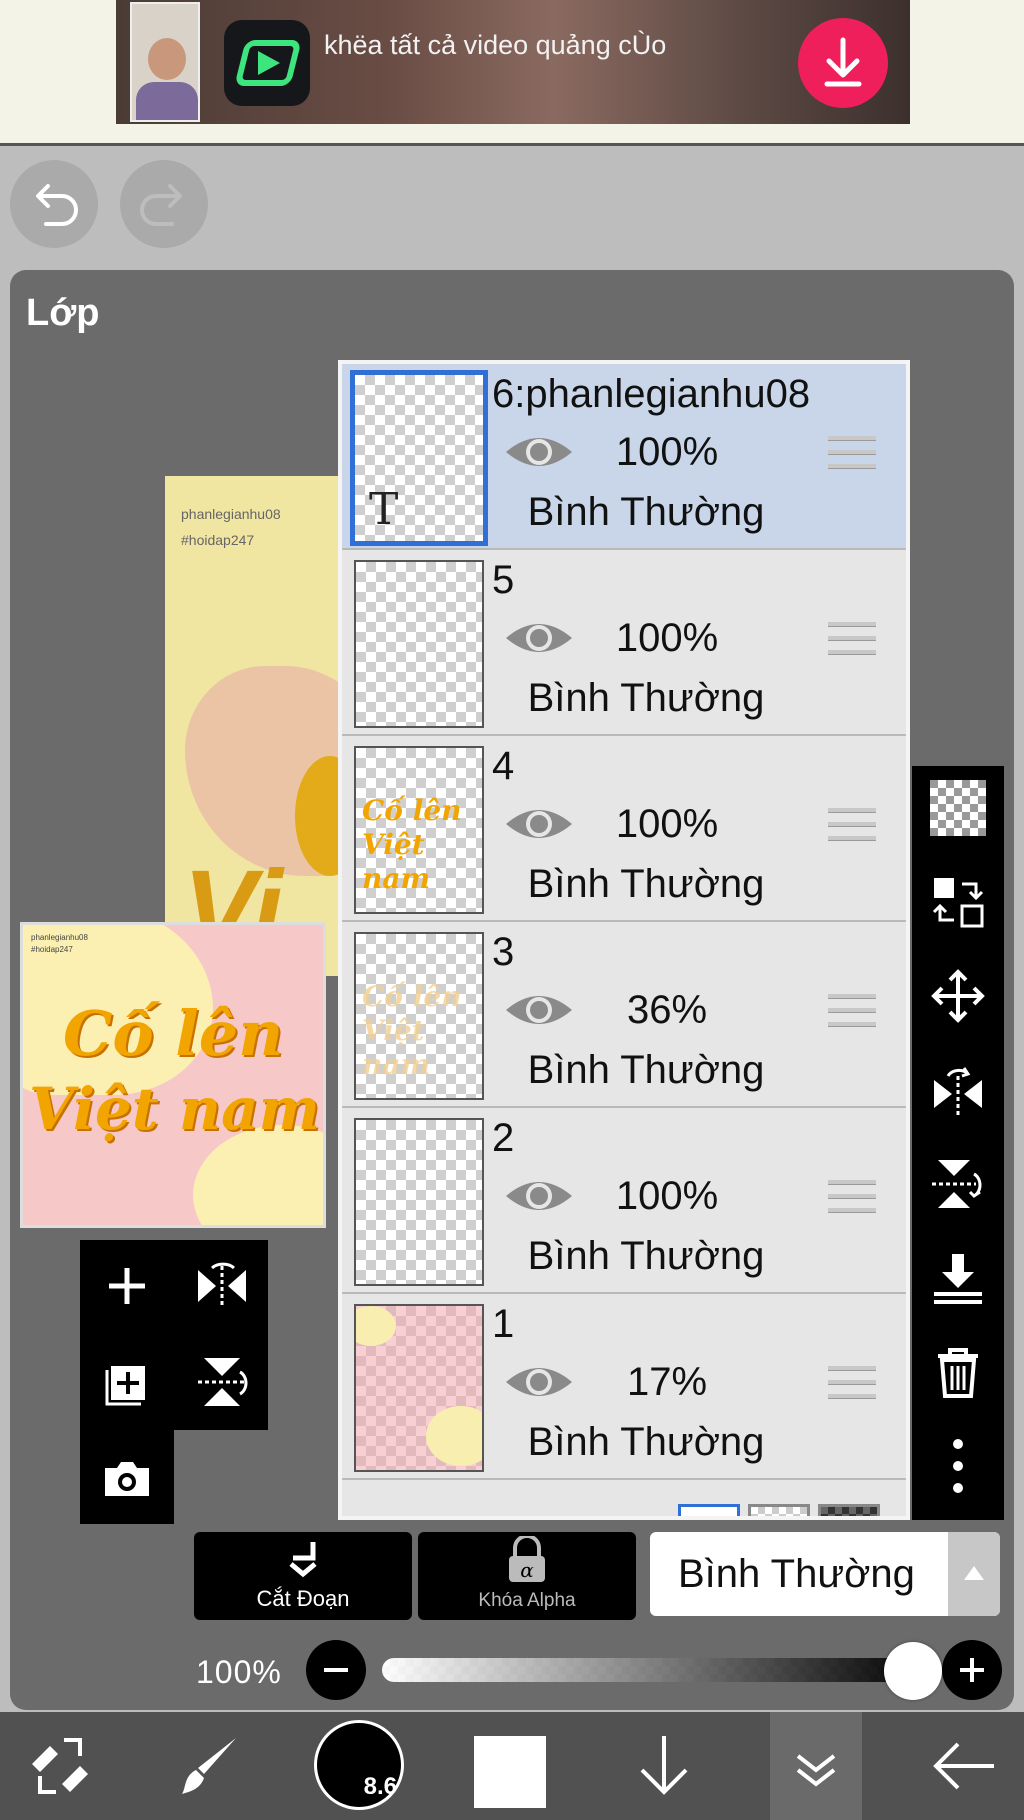 The image size is (1024, 1820). I want to click on merge-down-icon, so click(958, 1279).